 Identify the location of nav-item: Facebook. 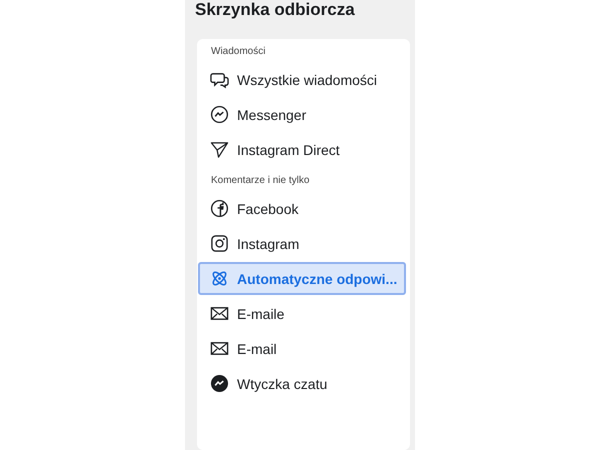
(302, 208).